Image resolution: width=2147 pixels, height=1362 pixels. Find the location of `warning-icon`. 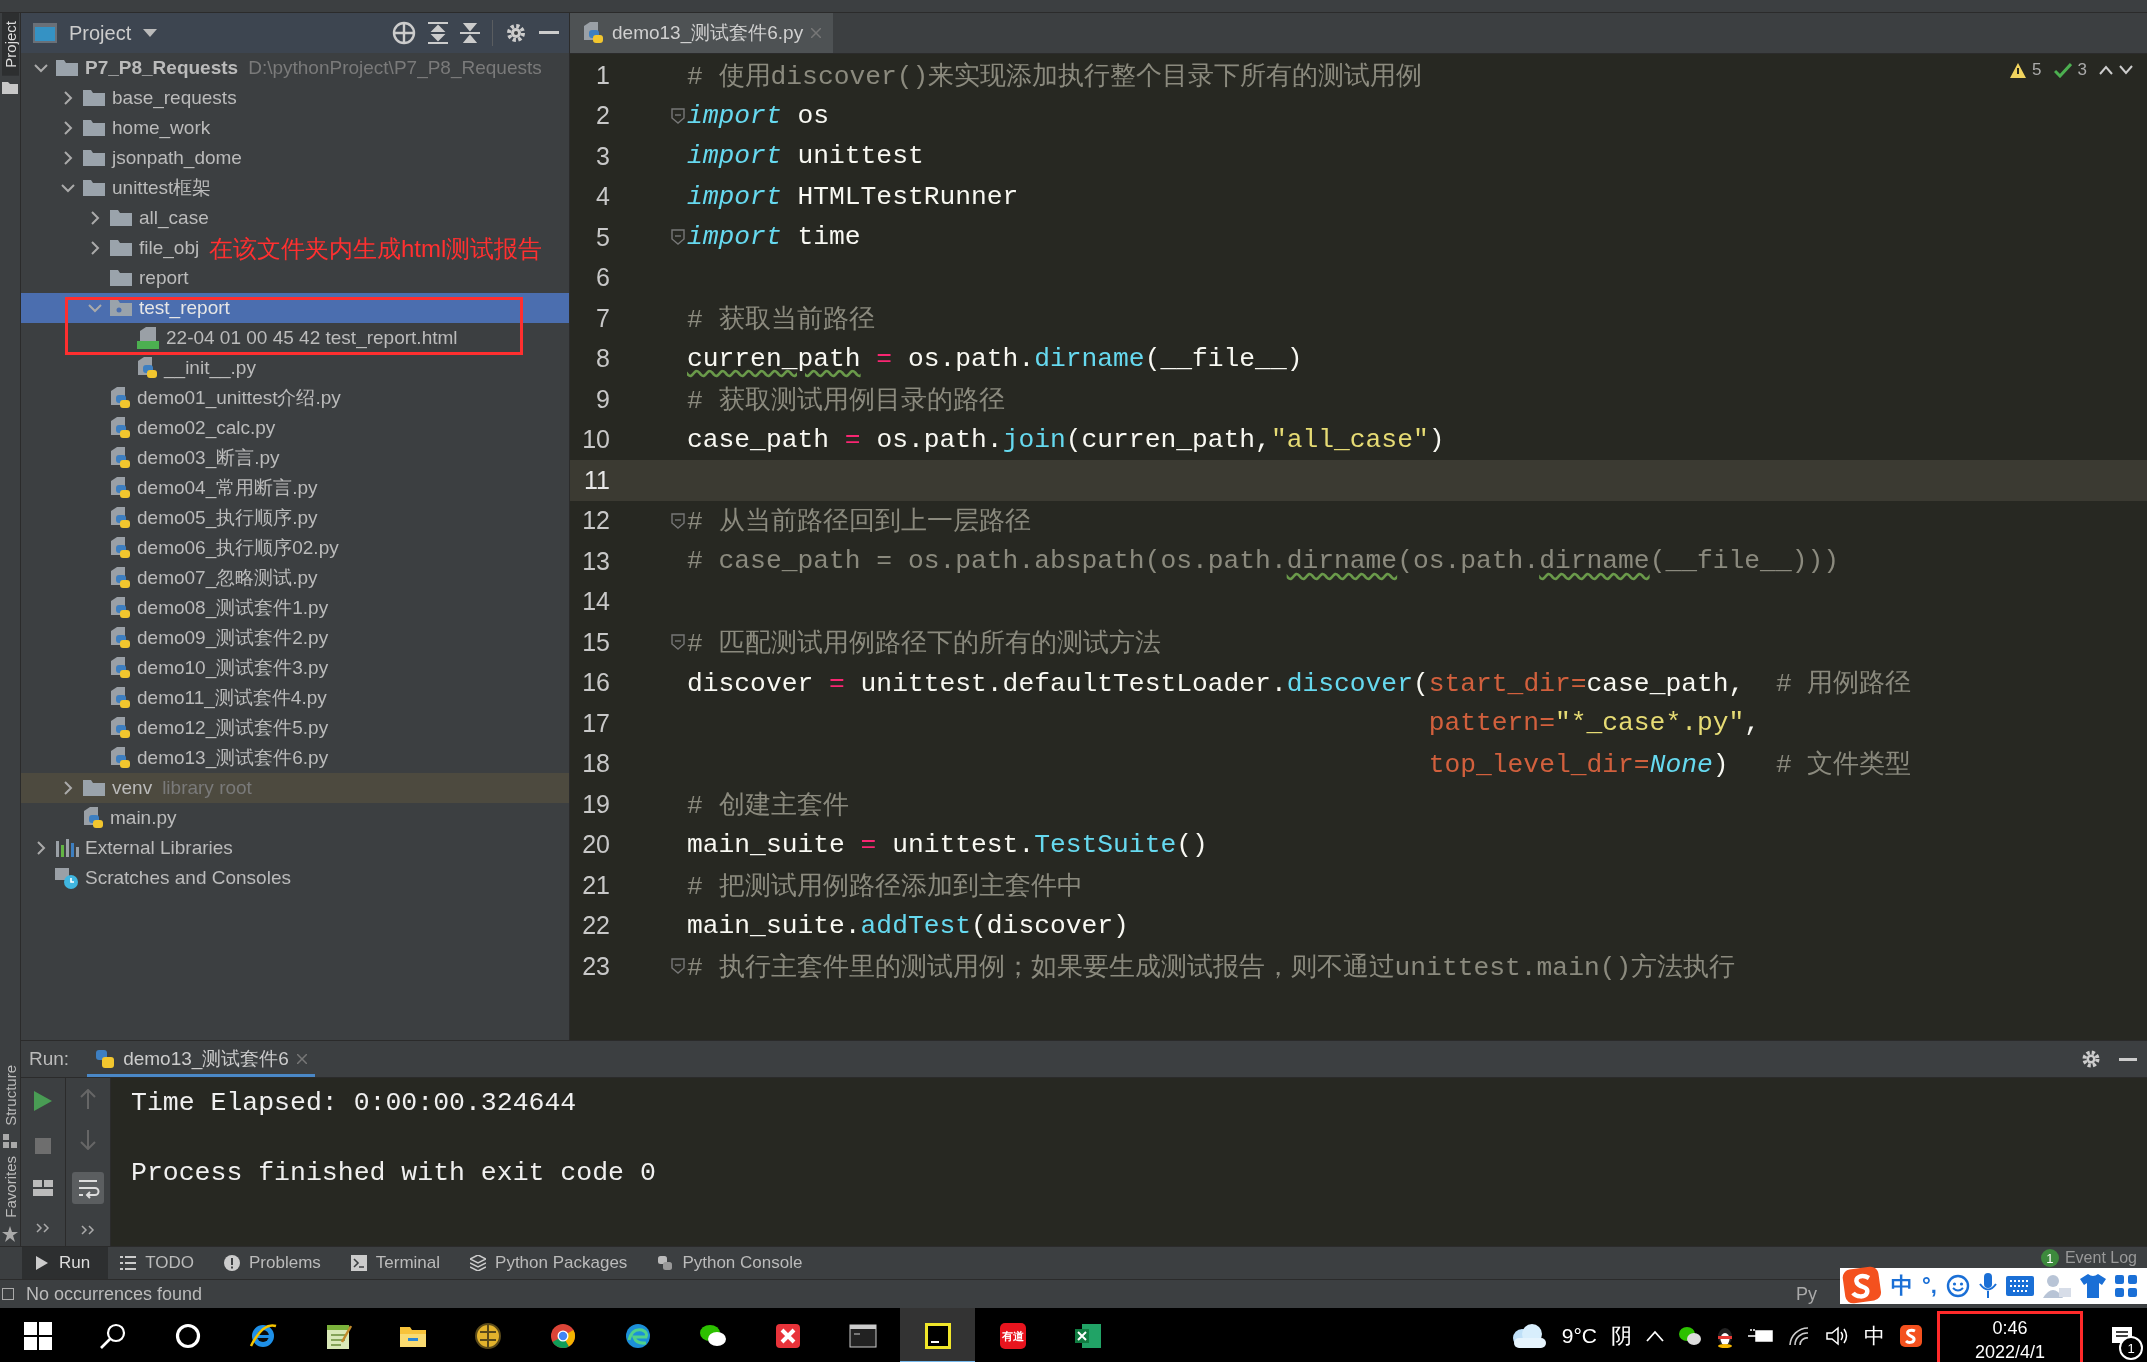

warning-icon is located at coordinates (2018, 70).